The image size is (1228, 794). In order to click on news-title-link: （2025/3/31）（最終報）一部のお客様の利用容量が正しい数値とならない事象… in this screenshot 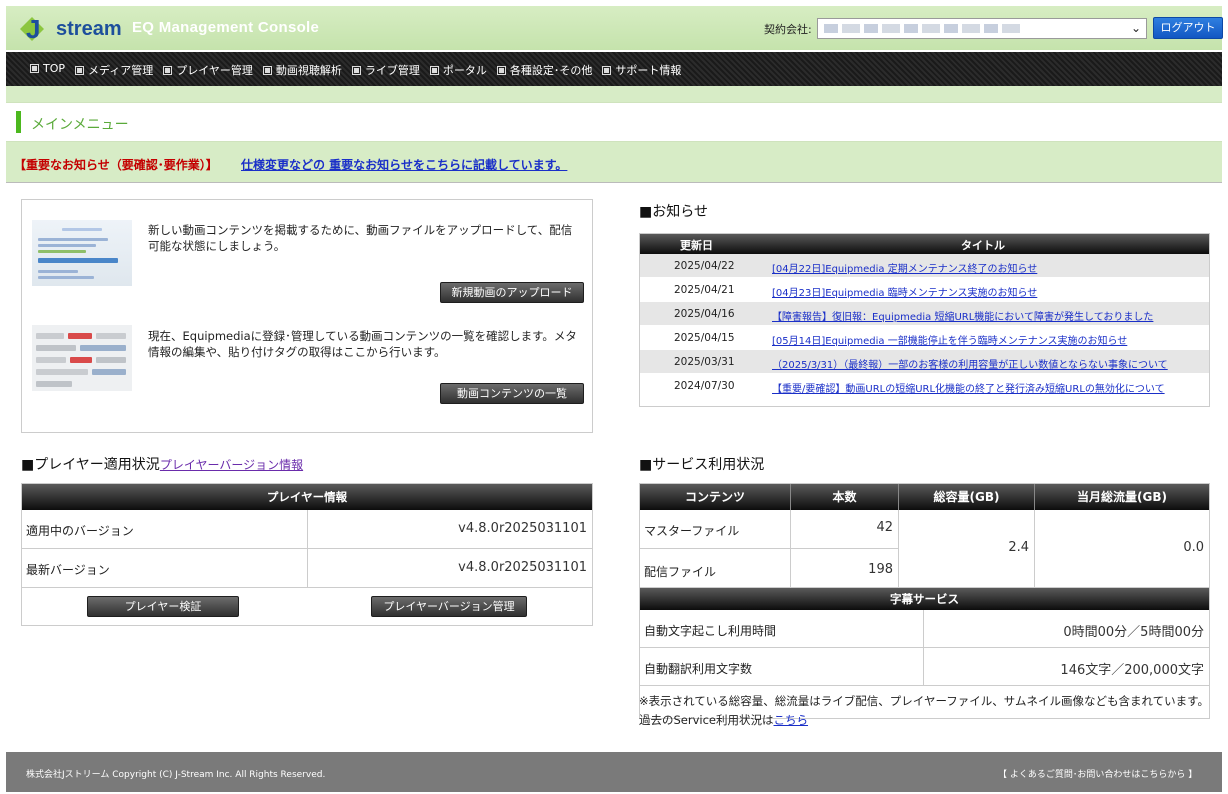, I will do `click(970, 363)`.